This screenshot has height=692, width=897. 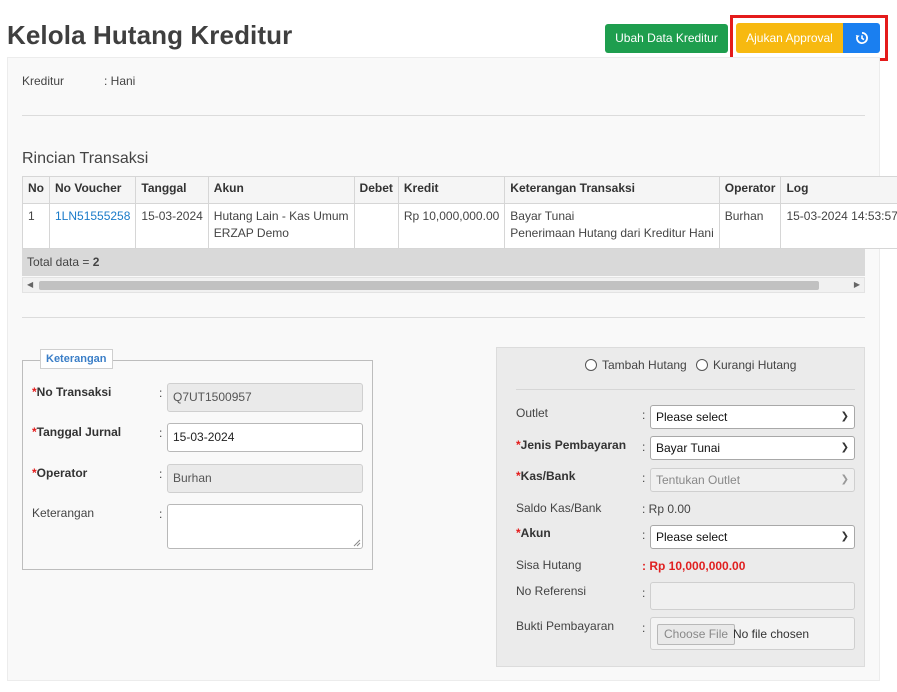 I want to click on keterangan-textarea, so click(x=265, y=526).